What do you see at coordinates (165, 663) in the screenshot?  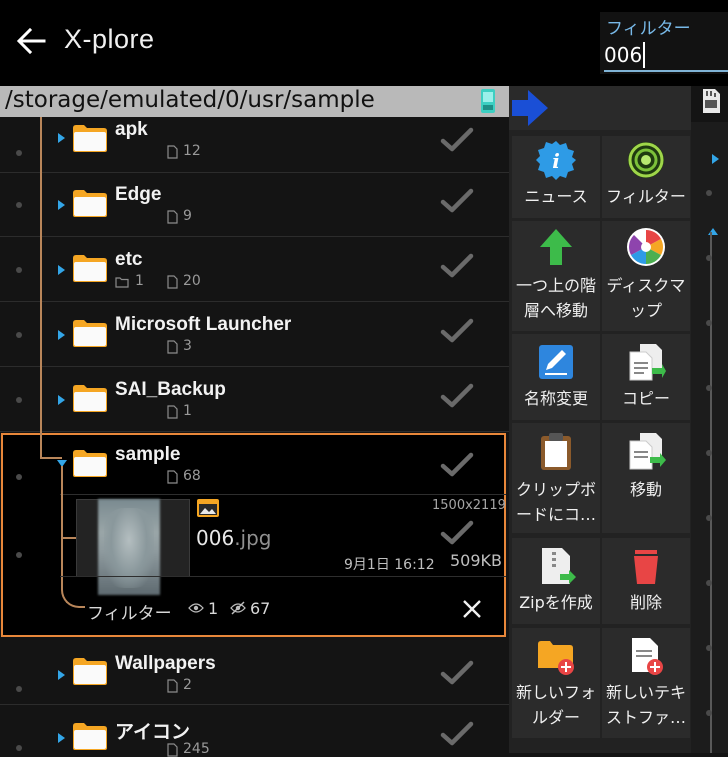 I see `folder-name: Wallpapers` at bounding box center [165, 663].